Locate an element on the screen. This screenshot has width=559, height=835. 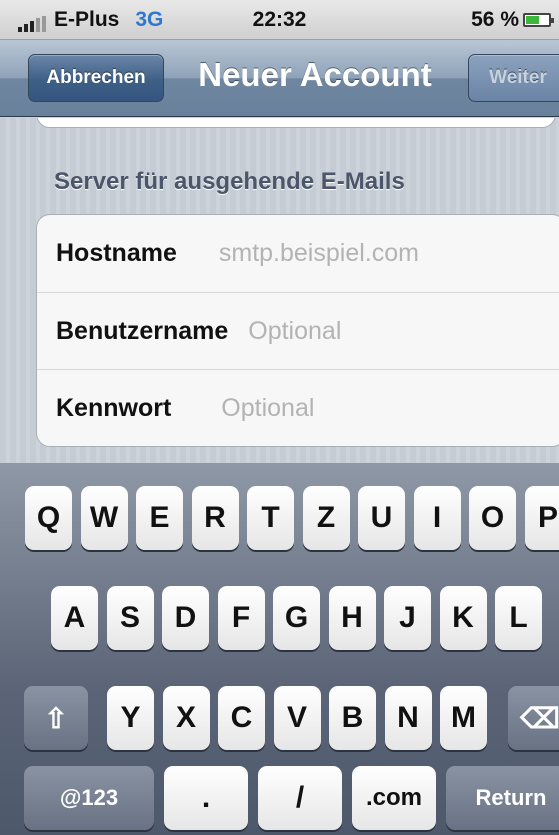
key-a: A is located at coordinates (74, 618).